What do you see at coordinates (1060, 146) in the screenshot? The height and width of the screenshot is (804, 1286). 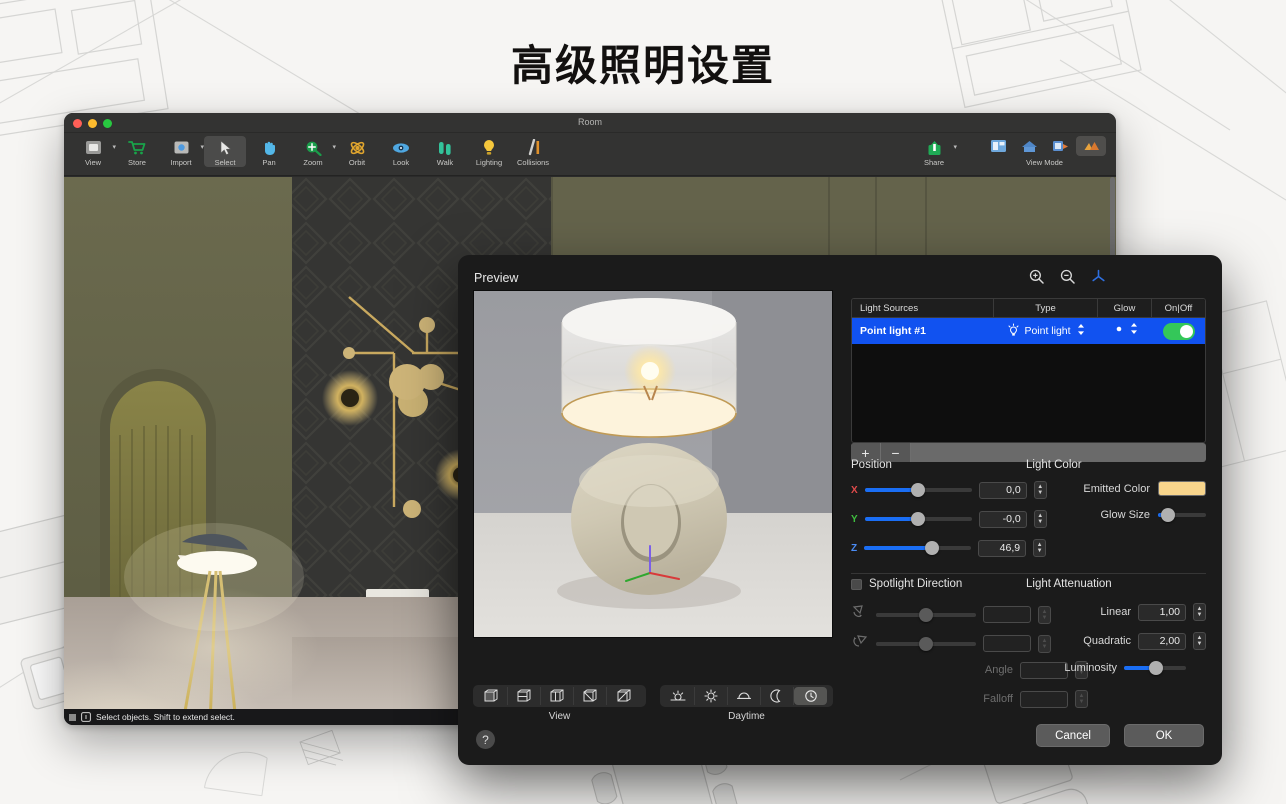 I see `view-mode-button-textured` at bounding box center [1060, 146].